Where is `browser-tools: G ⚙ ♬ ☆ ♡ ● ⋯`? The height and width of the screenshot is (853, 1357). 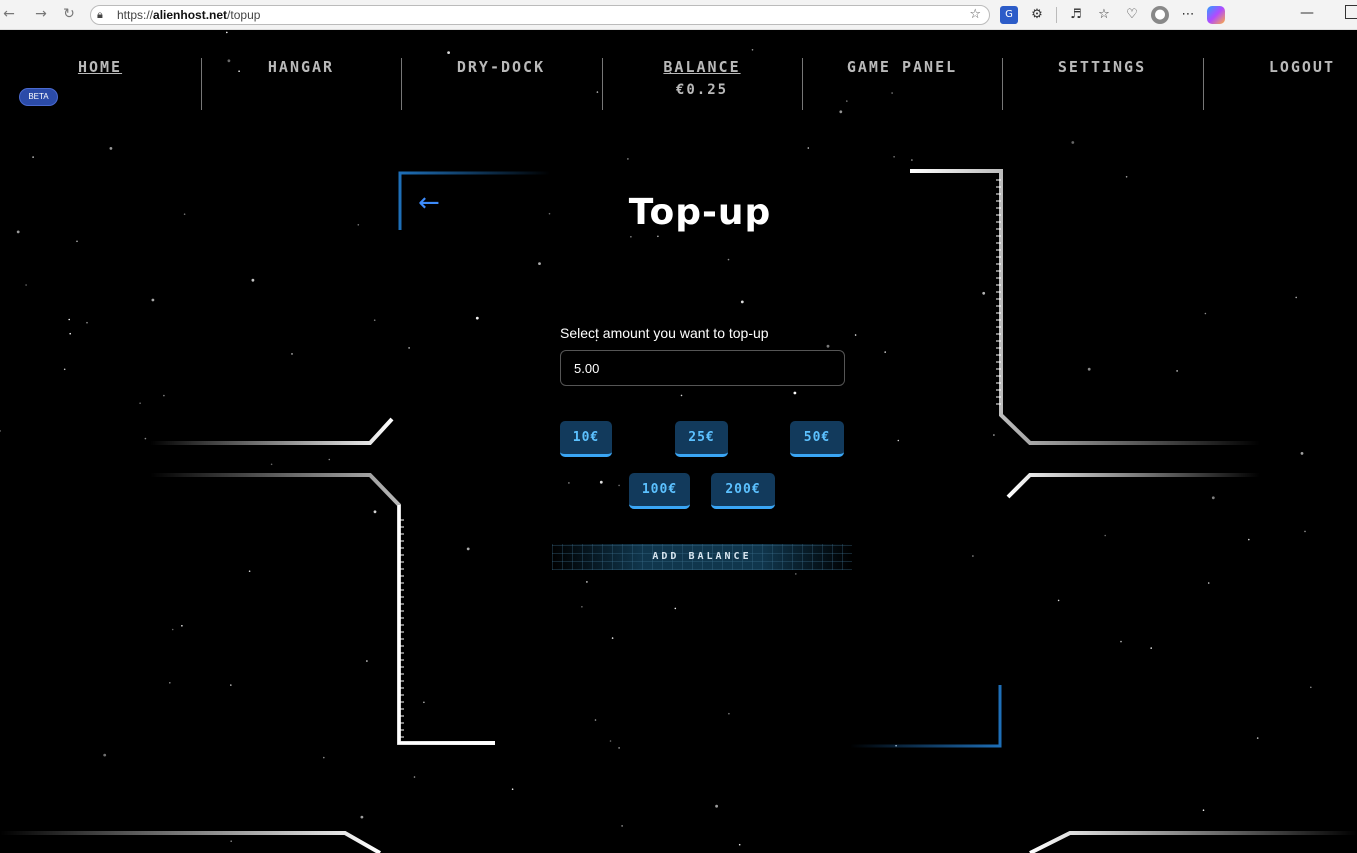
browser-tools: G ⚙ ♬ ☆ ♡ ● ⋯ is located at coordinates (1112, 15).